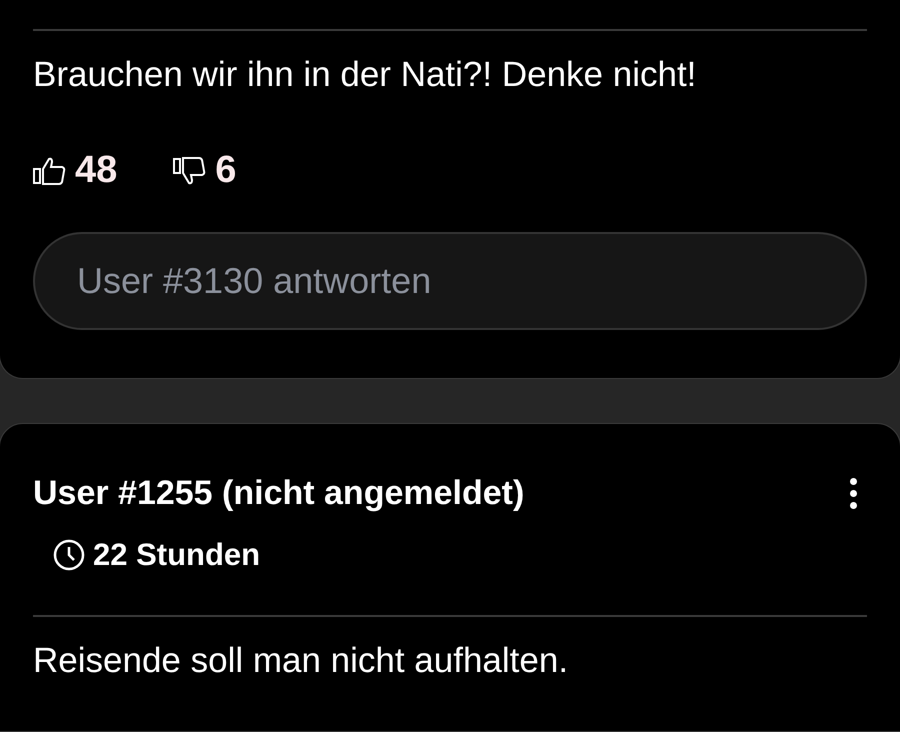  What do you see at coordinates (69, 555) in the screenshot?
I see `clock-icon` at bounding box center [69, 555].